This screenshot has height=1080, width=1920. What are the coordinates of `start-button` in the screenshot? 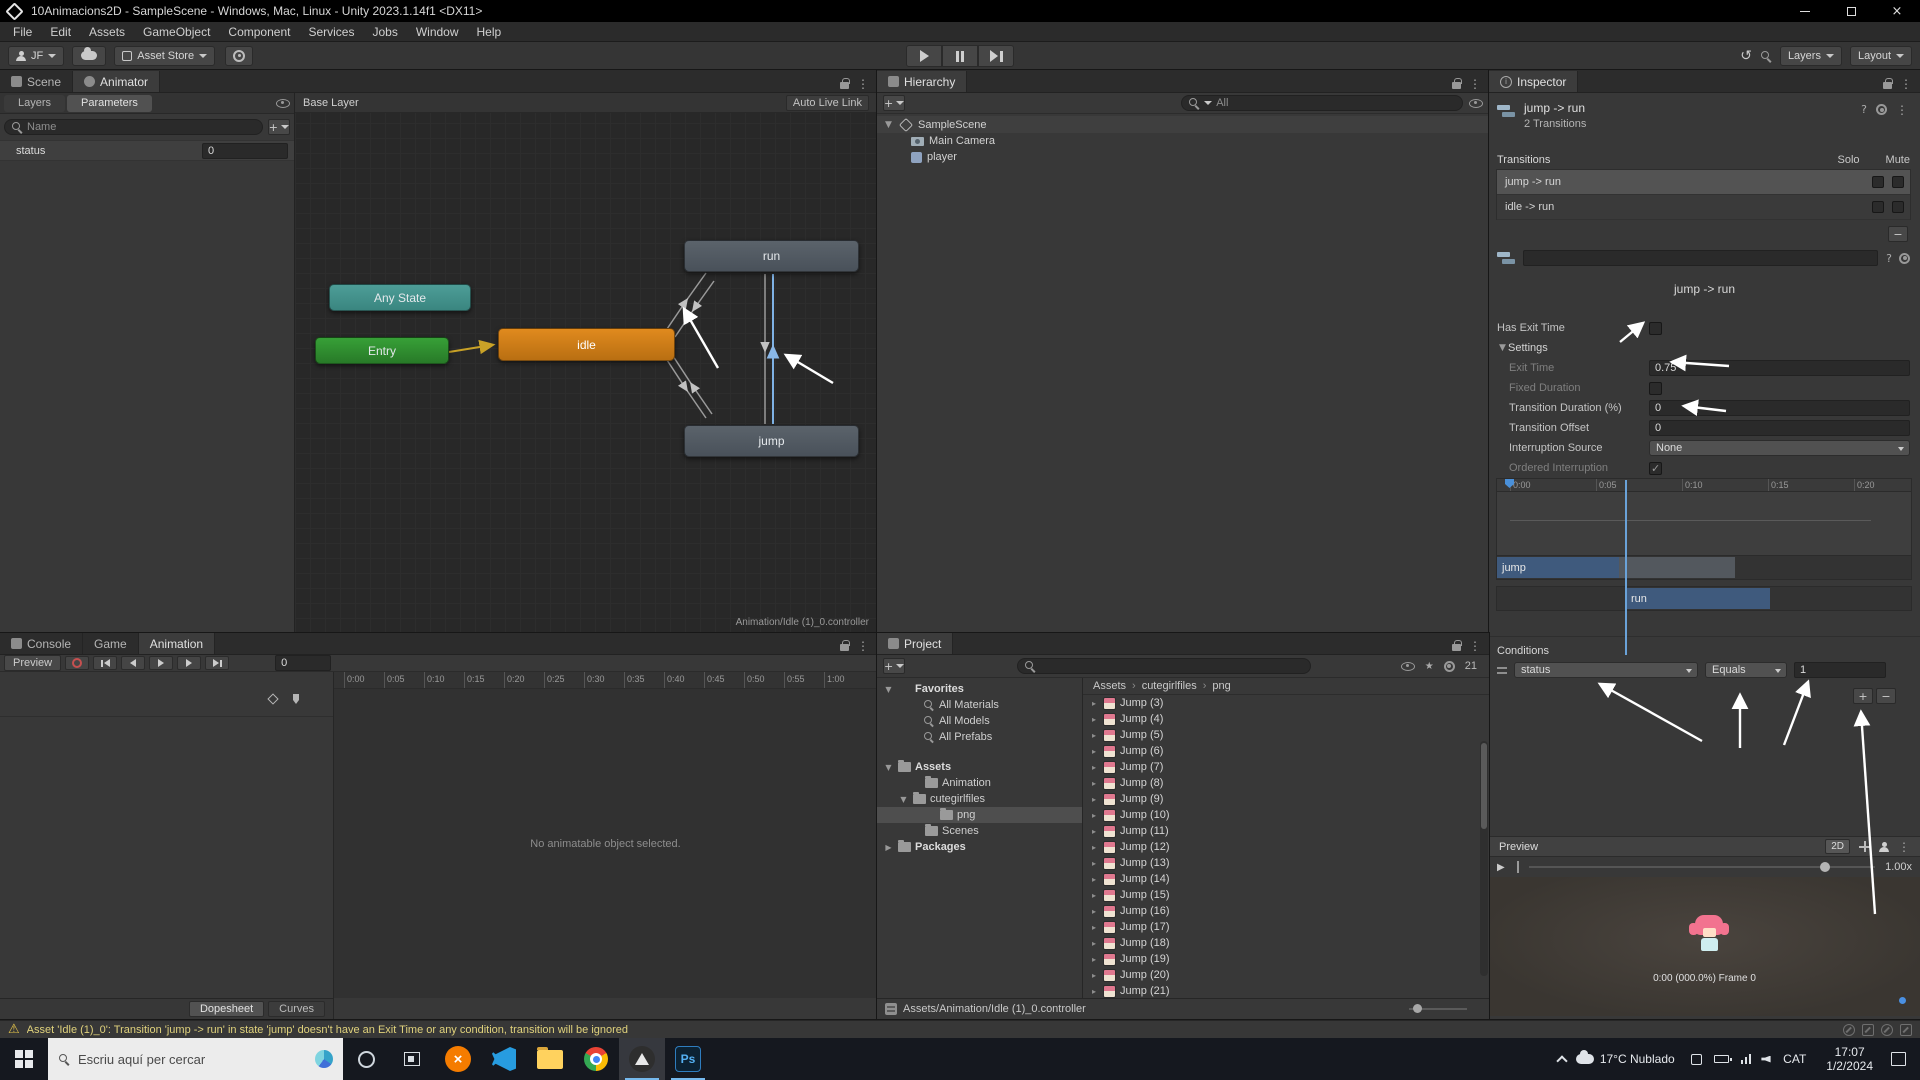 It's located at (24, 1059).